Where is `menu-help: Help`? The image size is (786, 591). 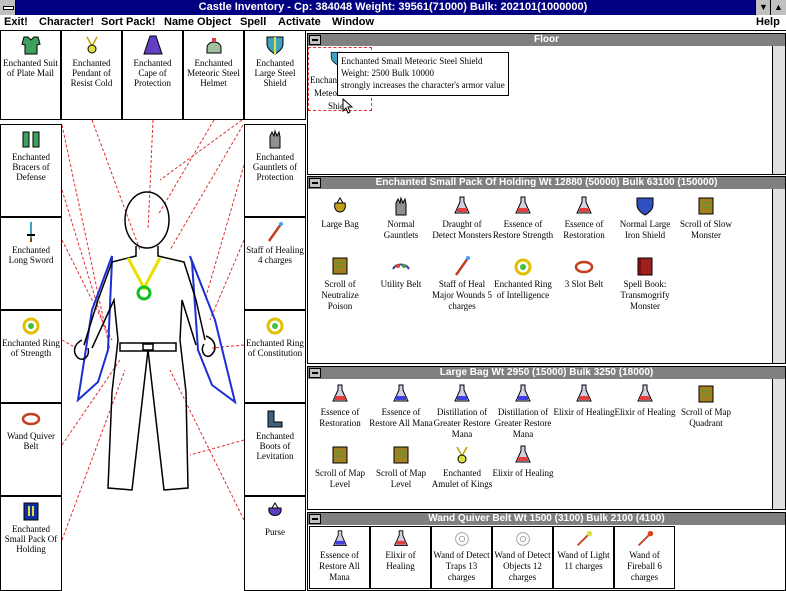 menu-help: Help is located at coordinates (768, 22).